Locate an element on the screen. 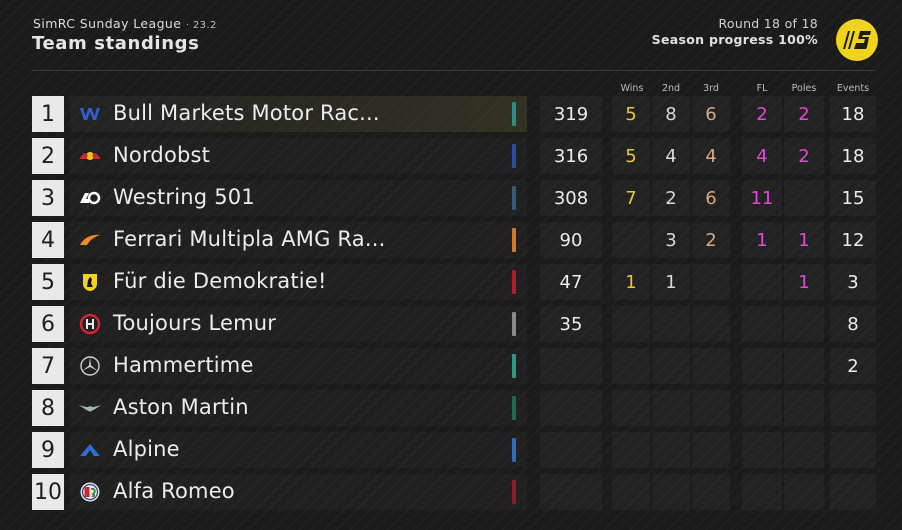  table-row: 10 Alfa Romeo is located at coordinates (451, 492).